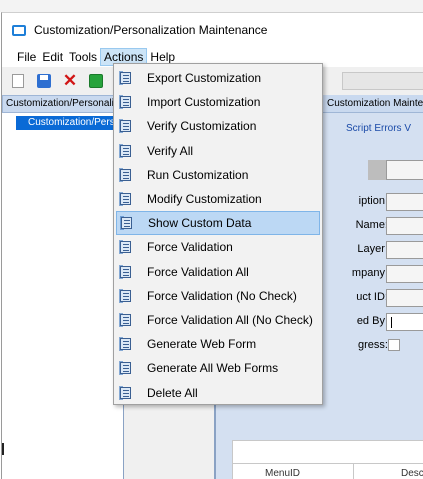 The image size is (423, 479). I want to click on menu-item-modify-customization: Modify Customization, so click(218, 199).